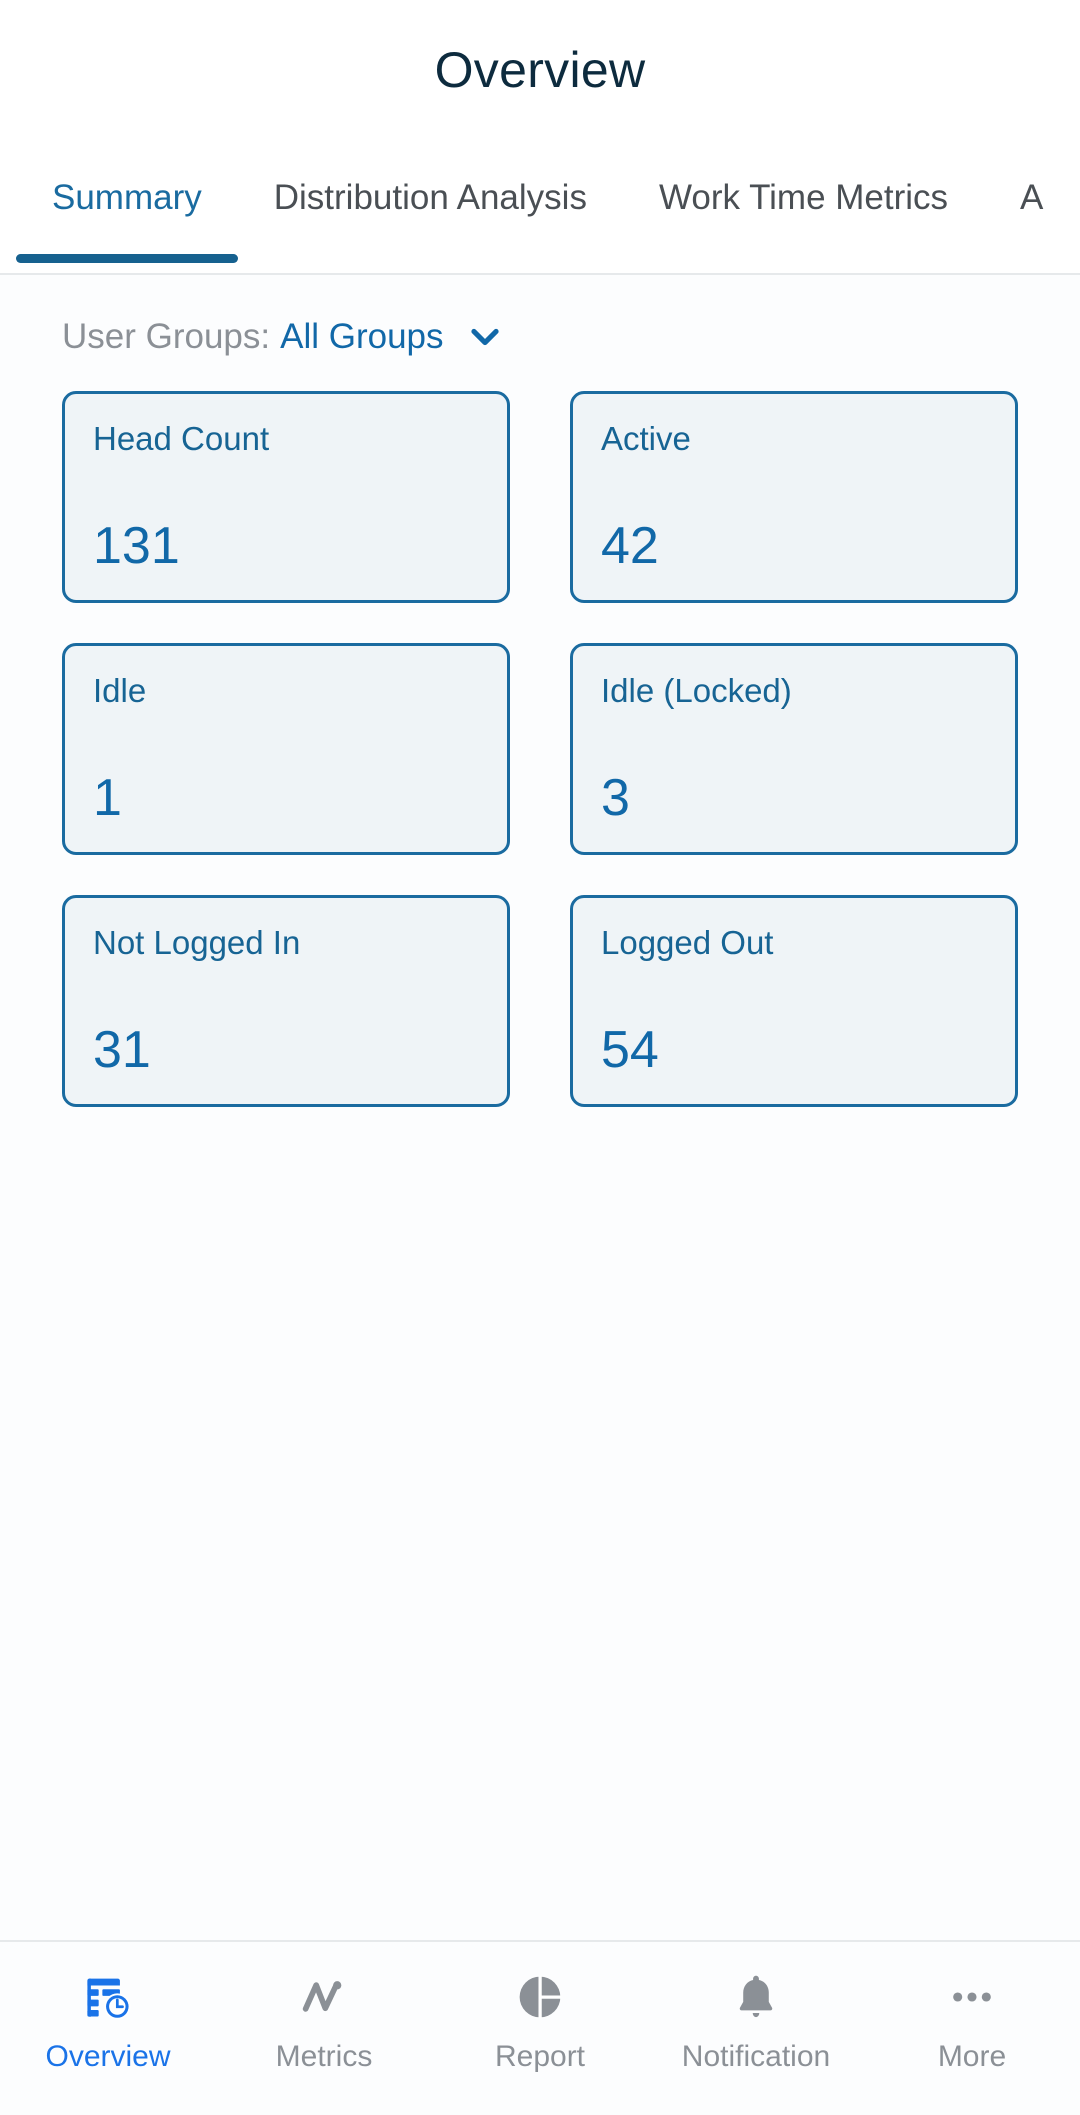 The width and height of the screenshot is (1080, 2115). I want to click on metric-card-value: 3, so click(615, 798).